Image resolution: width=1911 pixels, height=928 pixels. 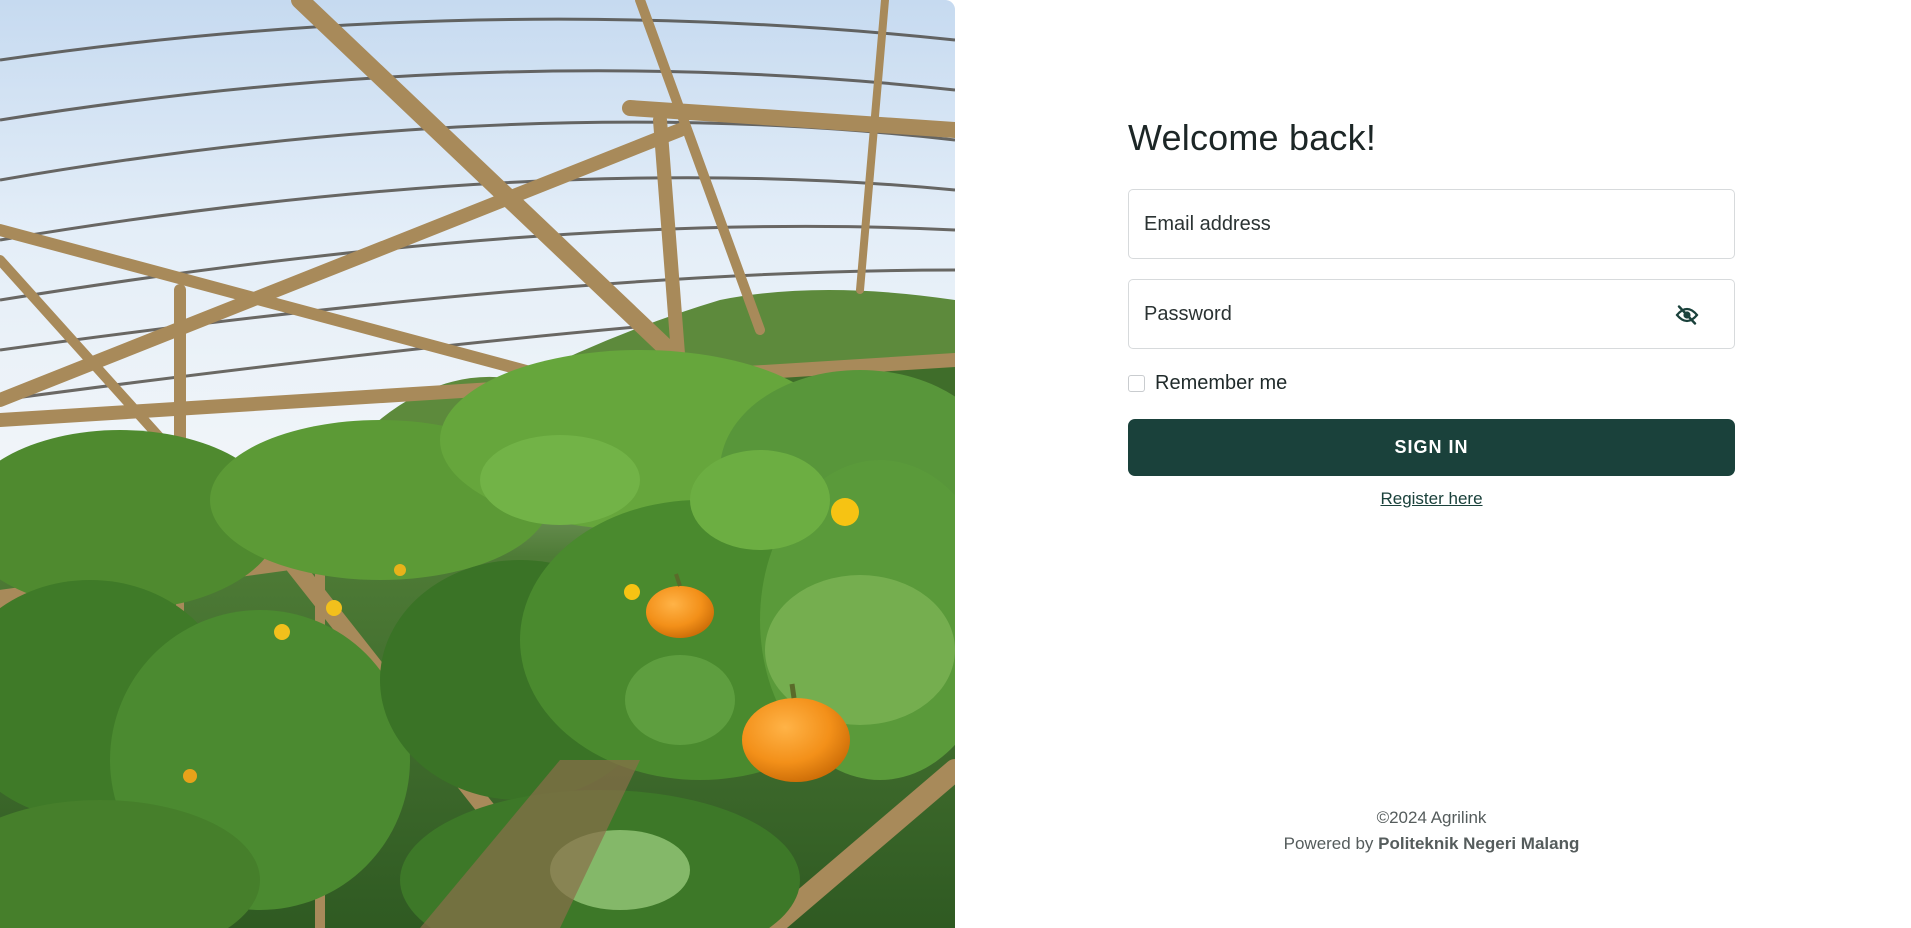 I want to click on powered-by-name: Politeknik Negeri Malang, so click(x=1479, y=843).